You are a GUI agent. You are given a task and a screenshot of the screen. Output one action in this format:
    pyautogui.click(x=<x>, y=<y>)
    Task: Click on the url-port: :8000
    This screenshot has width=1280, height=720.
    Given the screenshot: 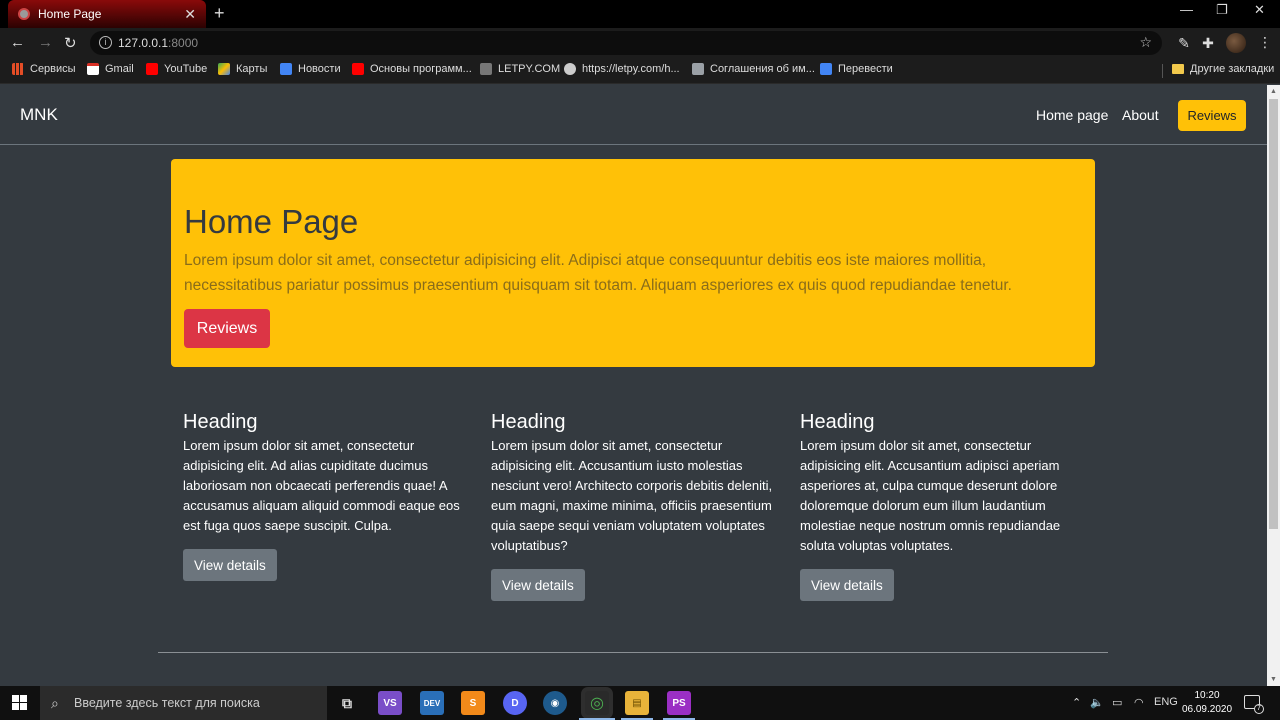 What is the action you would take?
    pyautogui.click(x=183, y=43)
    